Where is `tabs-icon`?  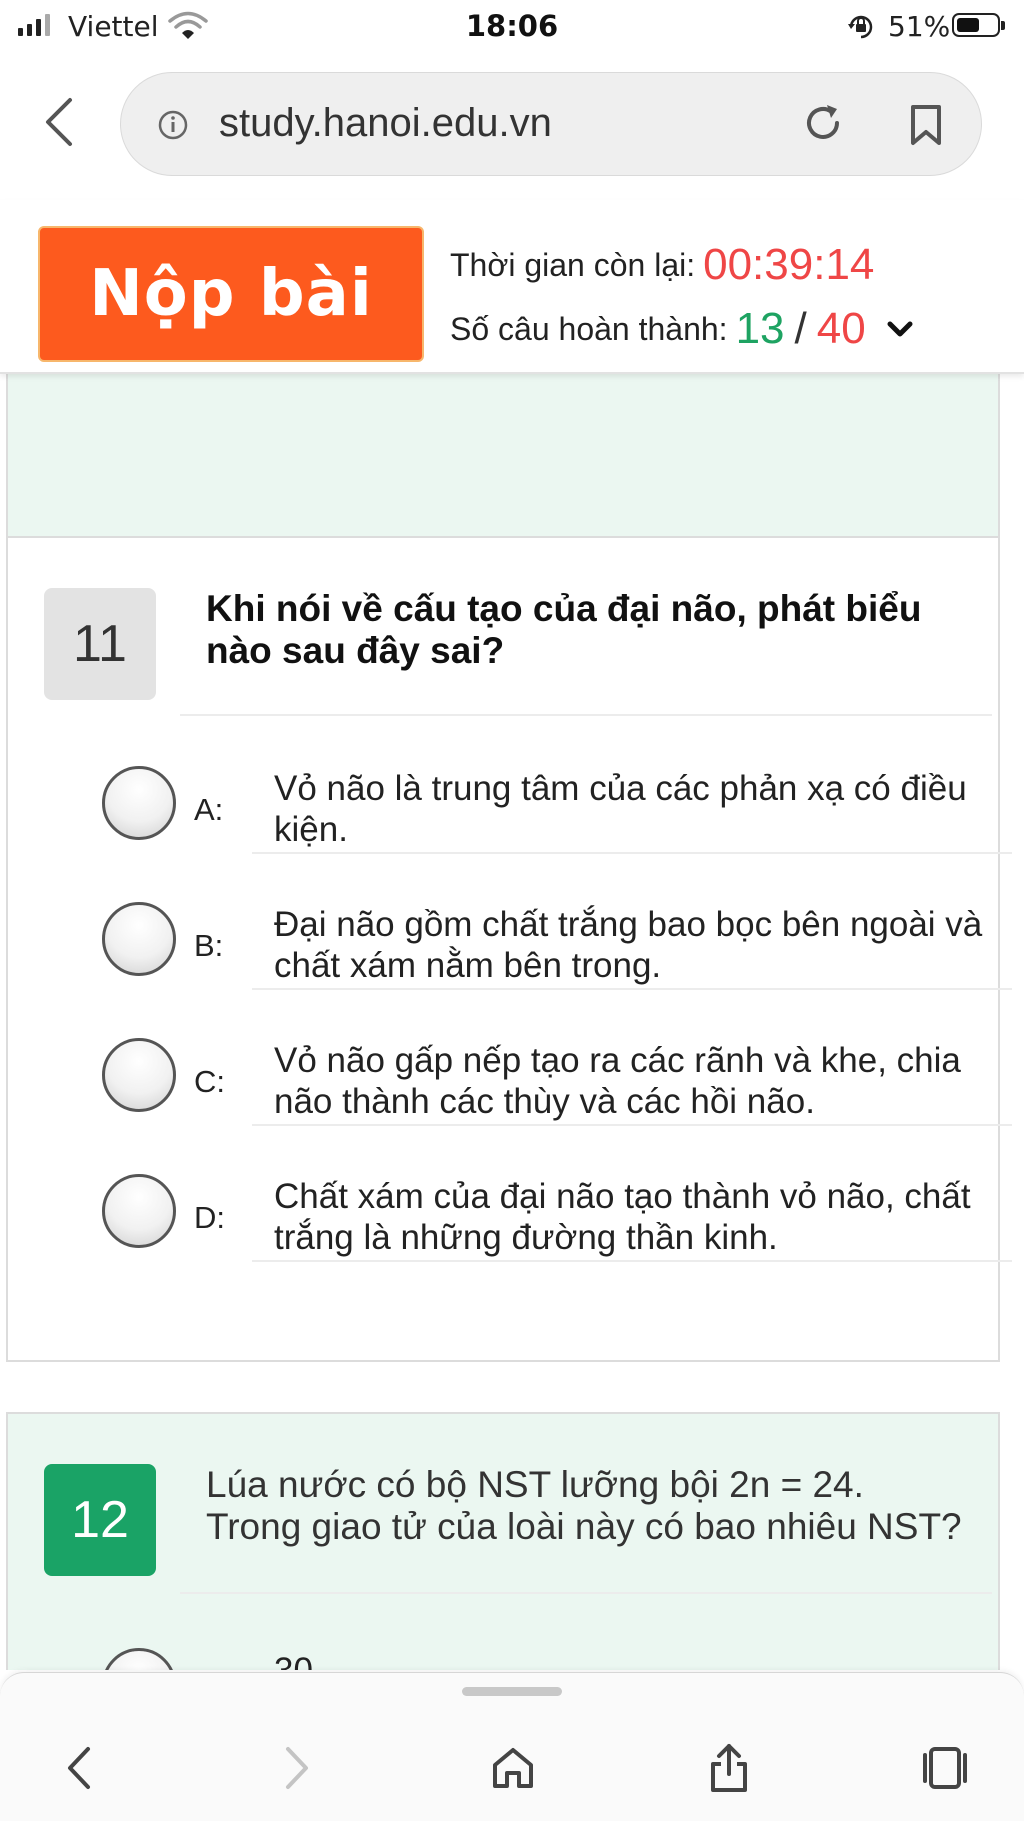 tabs-icon is located at coordinates (945, 1768).